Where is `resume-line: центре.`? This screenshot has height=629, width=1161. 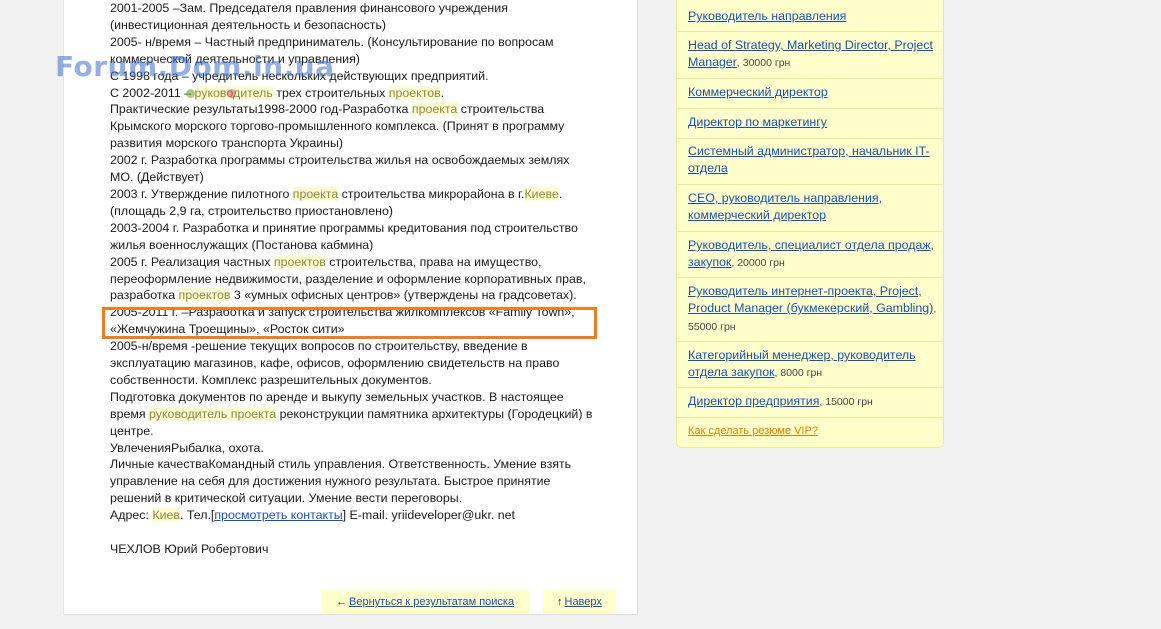 resume-line: центре. is located at coordinates (132, 430).